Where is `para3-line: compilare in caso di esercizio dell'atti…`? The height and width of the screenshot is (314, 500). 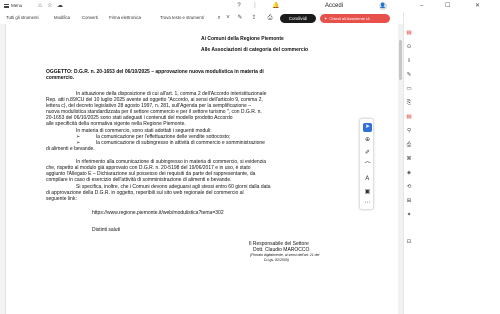
para3-line: compilare in caso di esercizio dell'atti… is located at coordinates (139, 180).